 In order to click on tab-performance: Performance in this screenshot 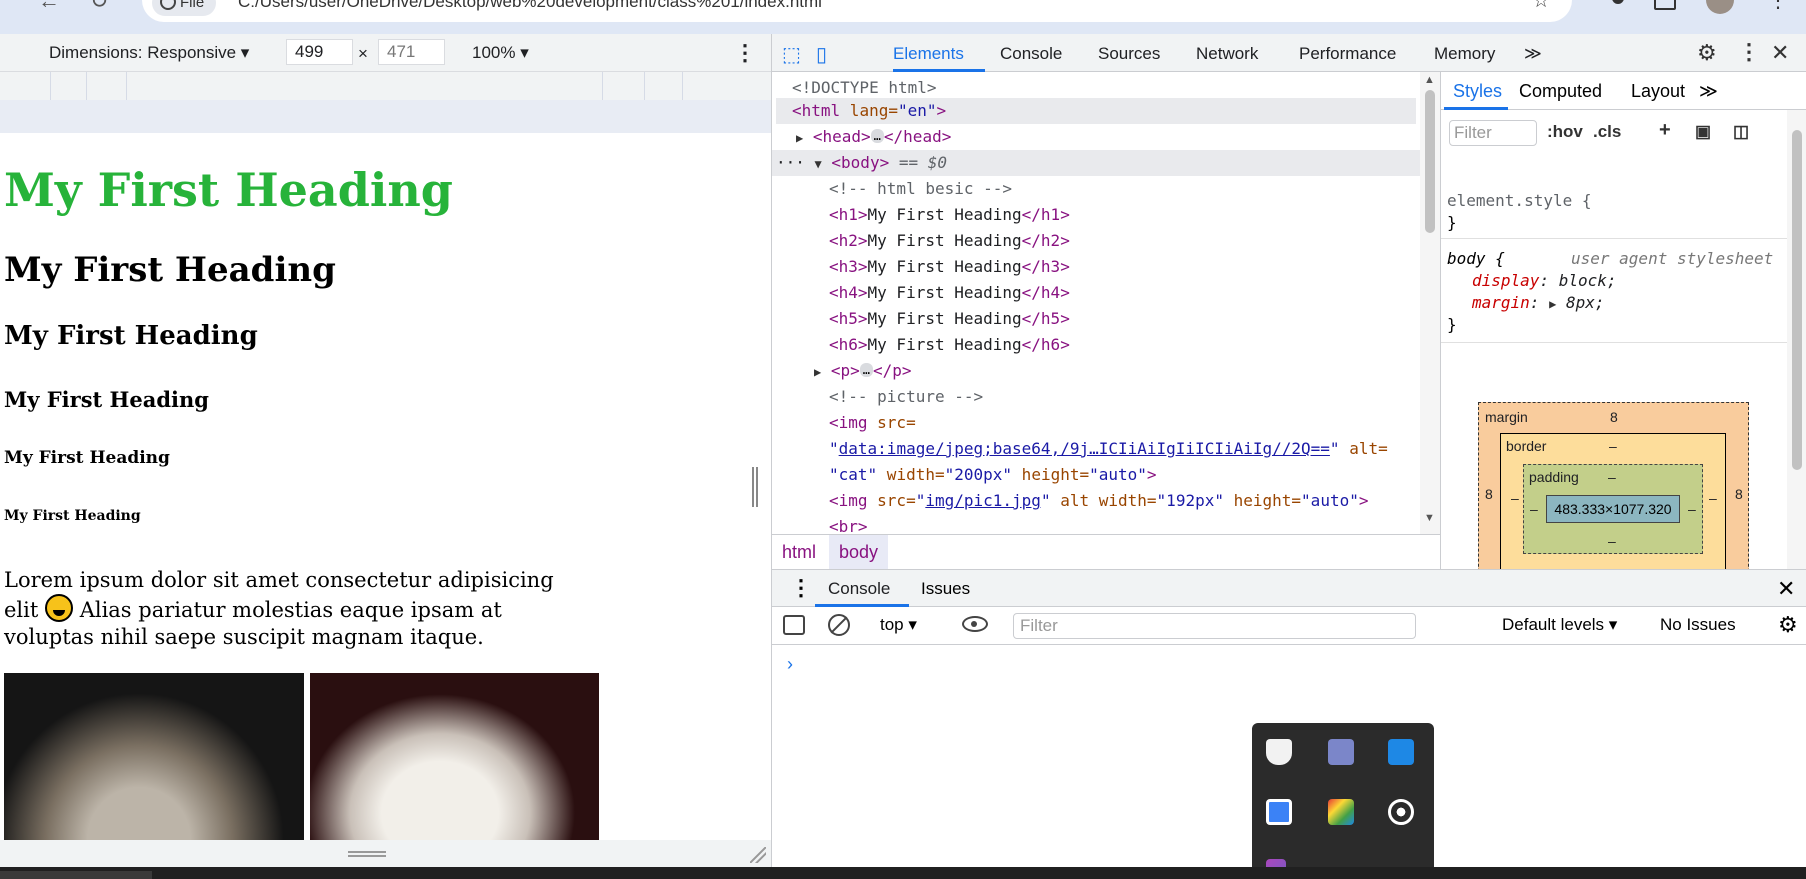, I will do `click(1347, 54)`.